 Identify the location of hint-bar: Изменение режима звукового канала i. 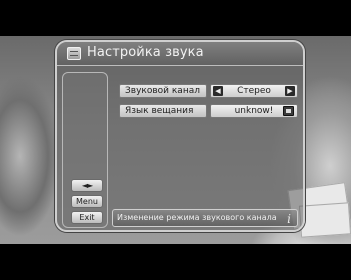
(205, 218).